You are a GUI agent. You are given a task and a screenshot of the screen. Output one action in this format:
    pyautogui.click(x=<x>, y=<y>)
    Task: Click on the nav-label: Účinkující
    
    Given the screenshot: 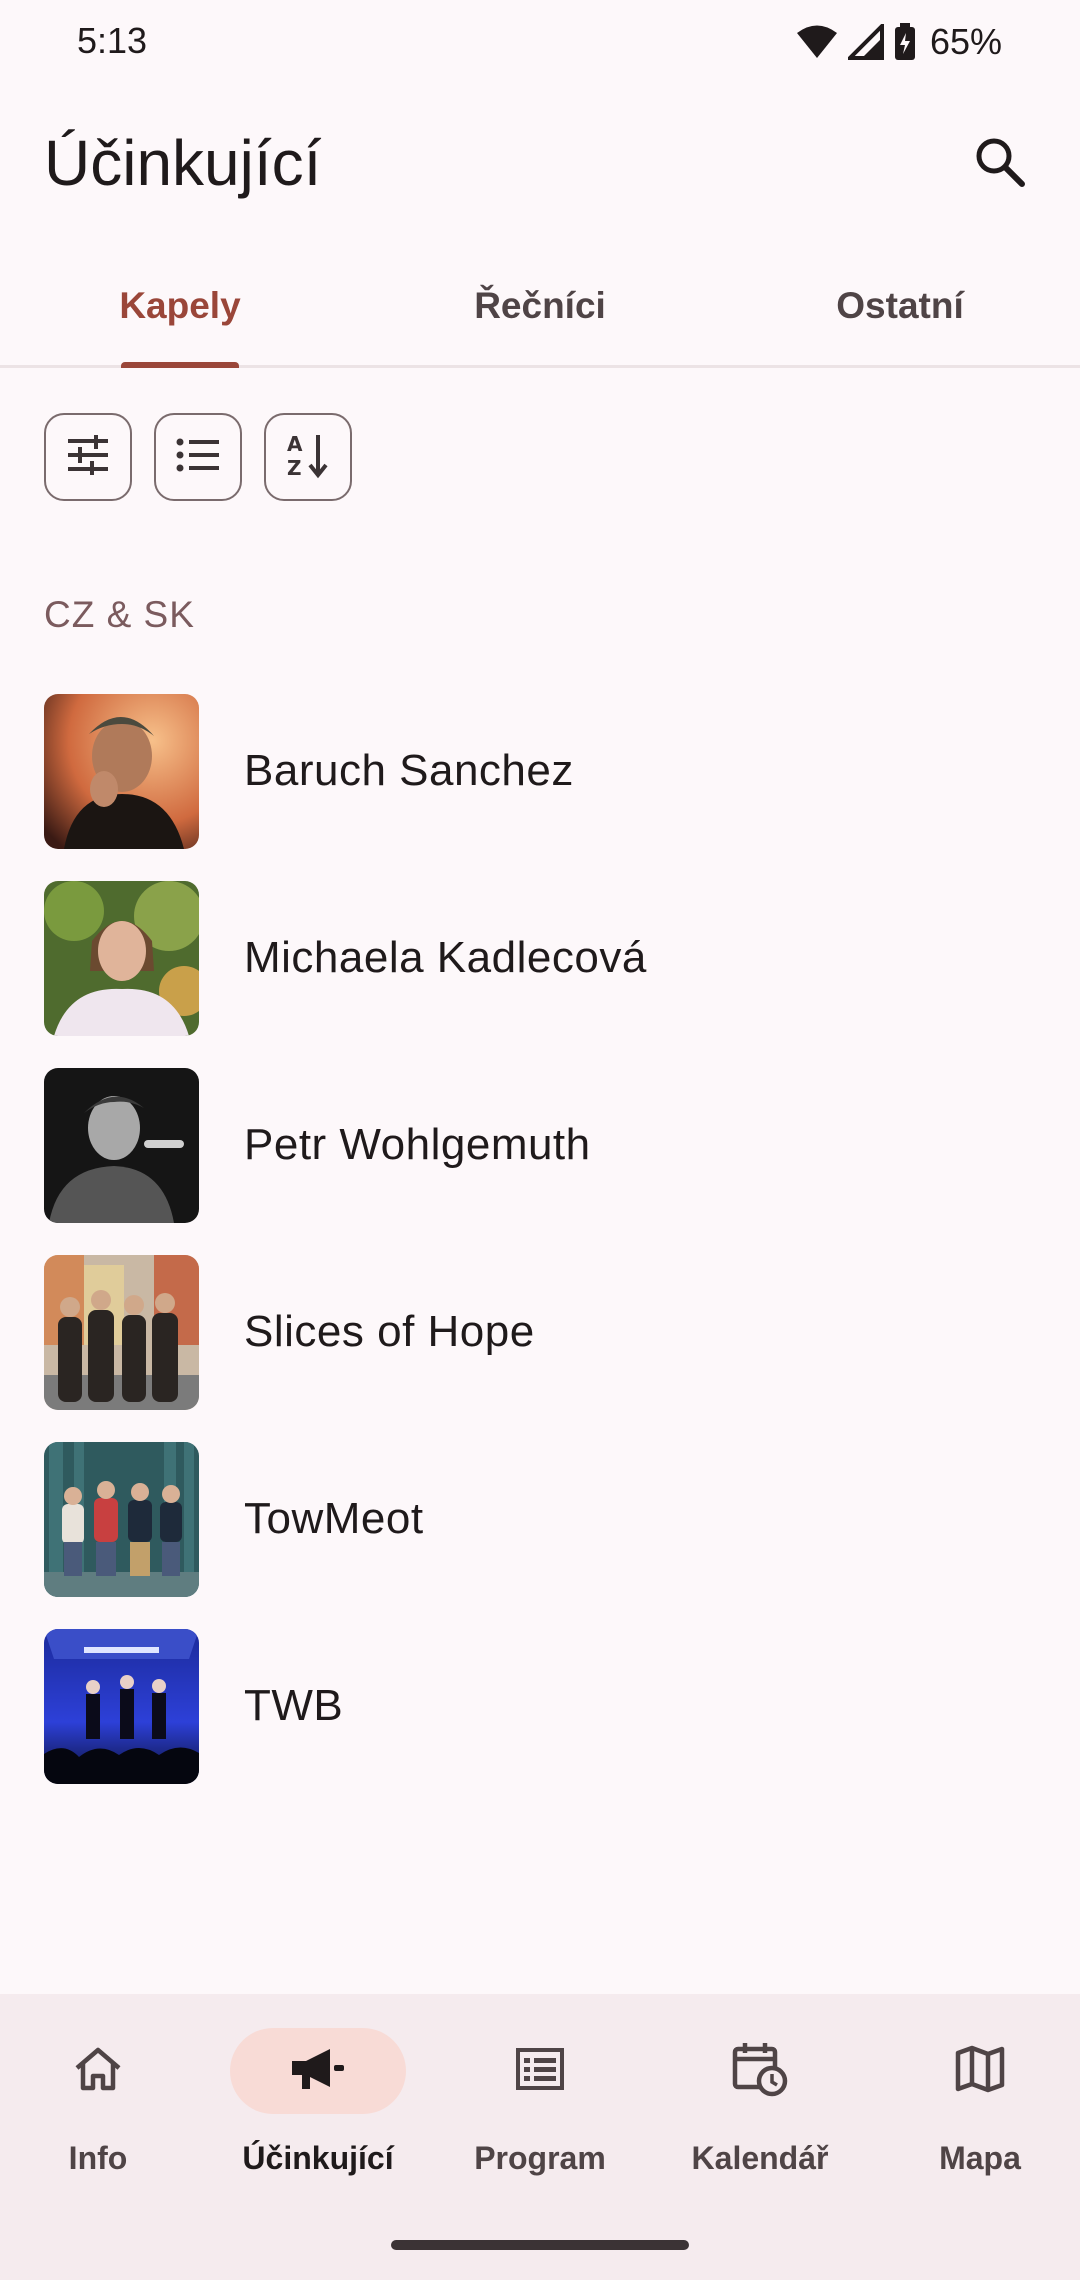 What is the action you would take?
    pyautogui.click(x=318, y=2158)
    